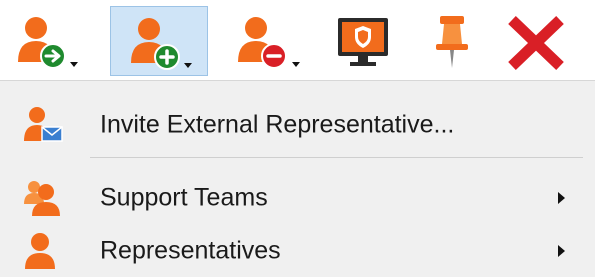 The width and height of the screenshot is (595, 280). Describe the element at coordinates (536, 43) in the screenshot. I see `close-icon` at that location.